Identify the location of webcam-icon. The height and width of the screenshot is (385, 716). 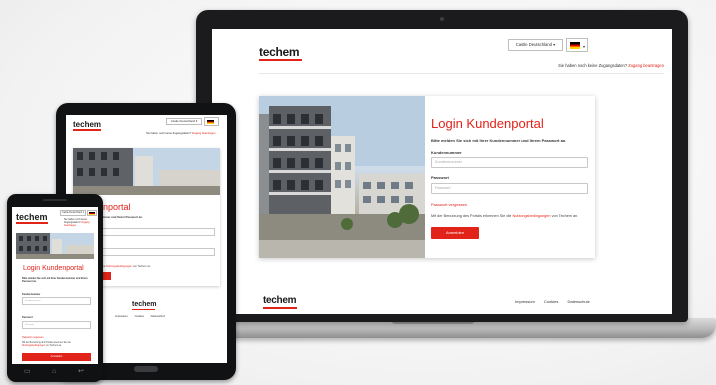
(442, 19).